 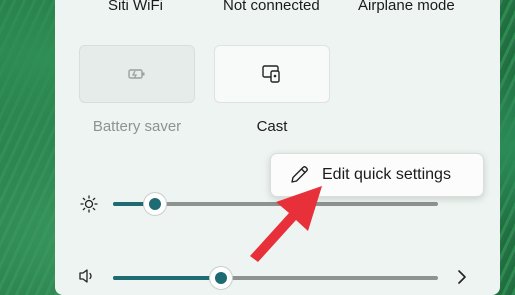 What do you see at coordinates (135, 7) in the screenshot?
I see `wifi-label: Siti WiFi` at bounding box center [135, 7].